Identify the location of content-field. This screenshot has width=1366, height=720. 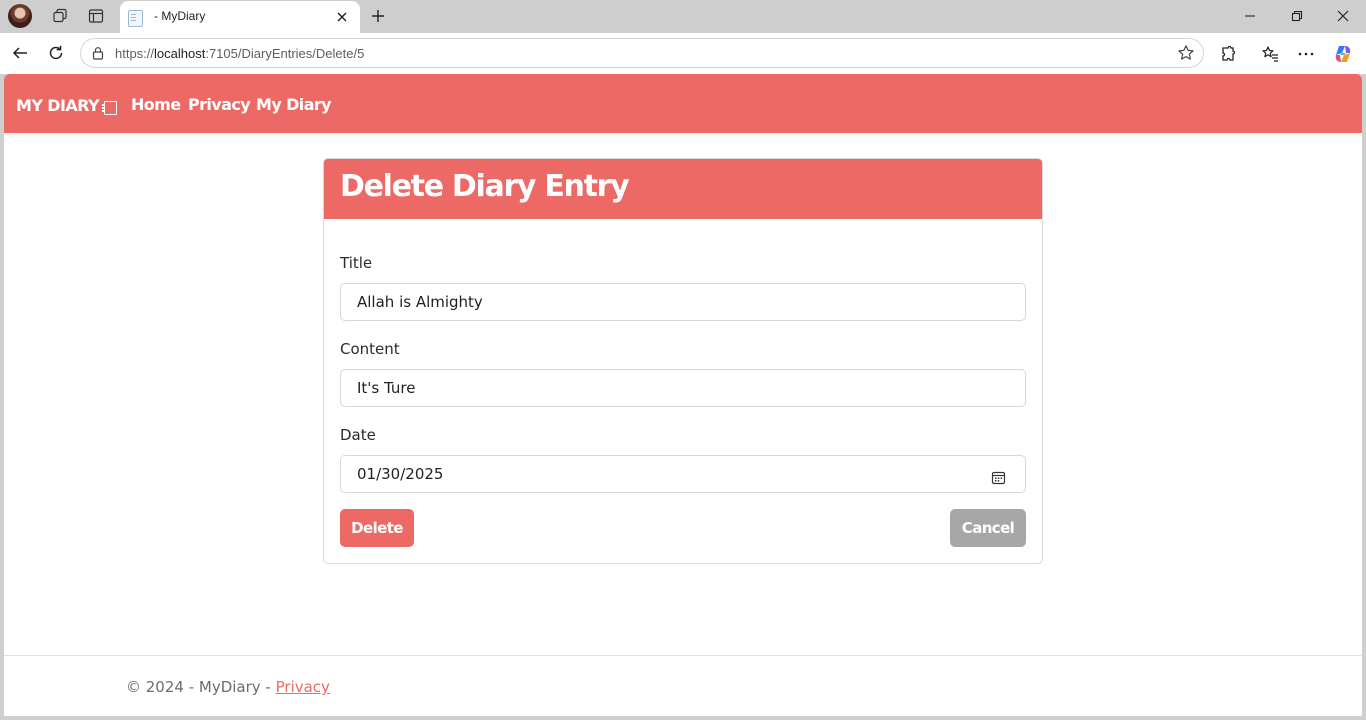
(683, 388).